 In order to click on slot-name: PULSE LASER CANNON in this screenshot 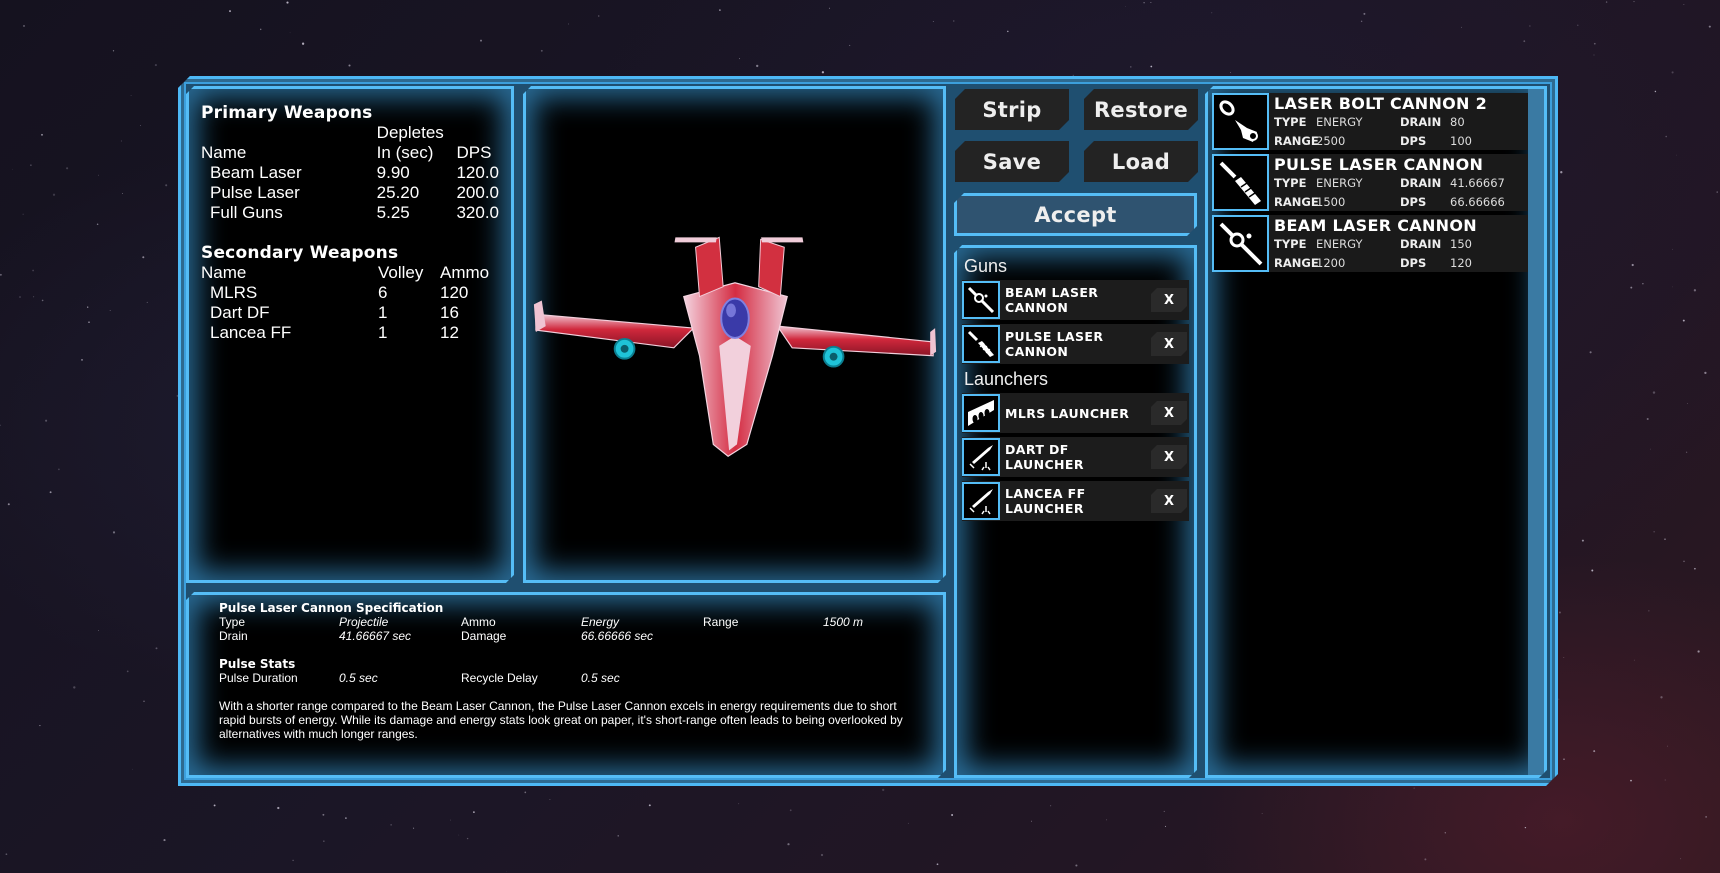, I will do `click(1054, 344)`.